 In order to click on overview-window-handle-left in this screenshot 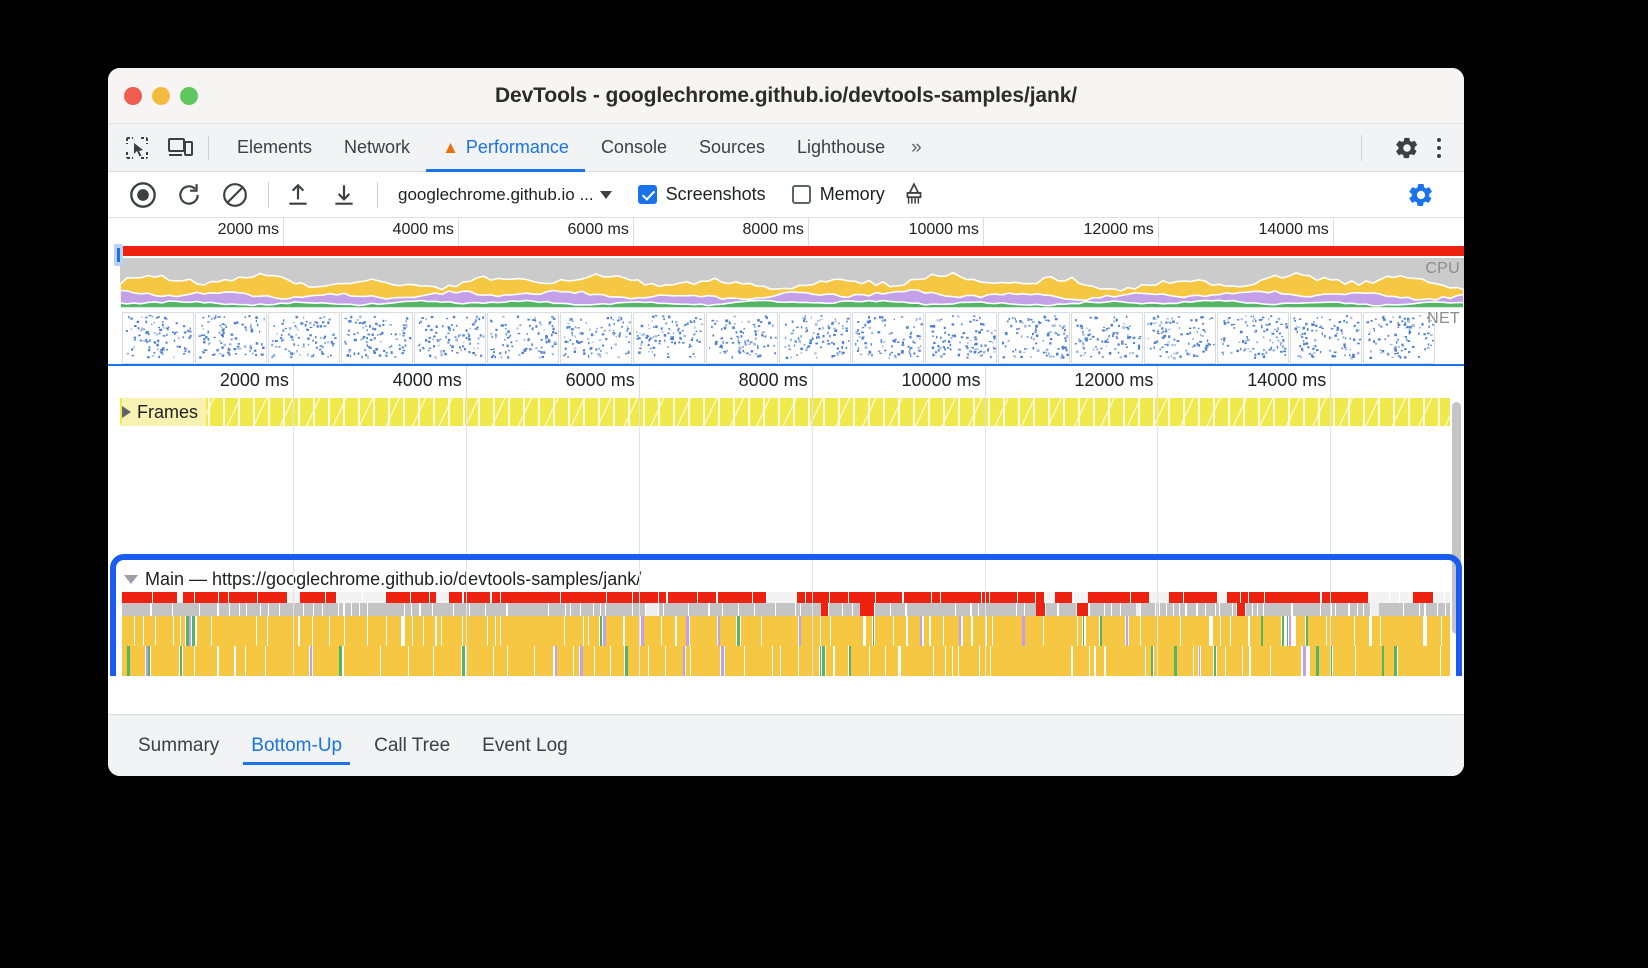, I will do `click(118, 255)`.